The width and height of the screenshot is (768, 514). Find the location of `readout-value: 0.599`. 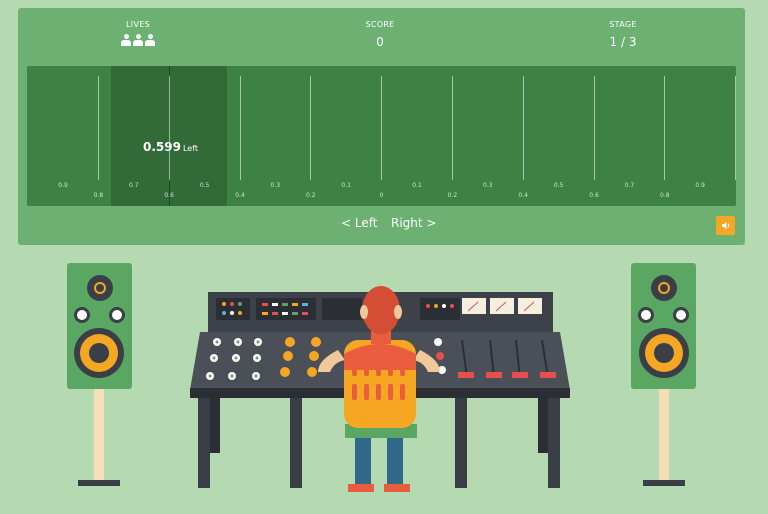

readout-value: 0.599 is located at coordinates (162, 147).